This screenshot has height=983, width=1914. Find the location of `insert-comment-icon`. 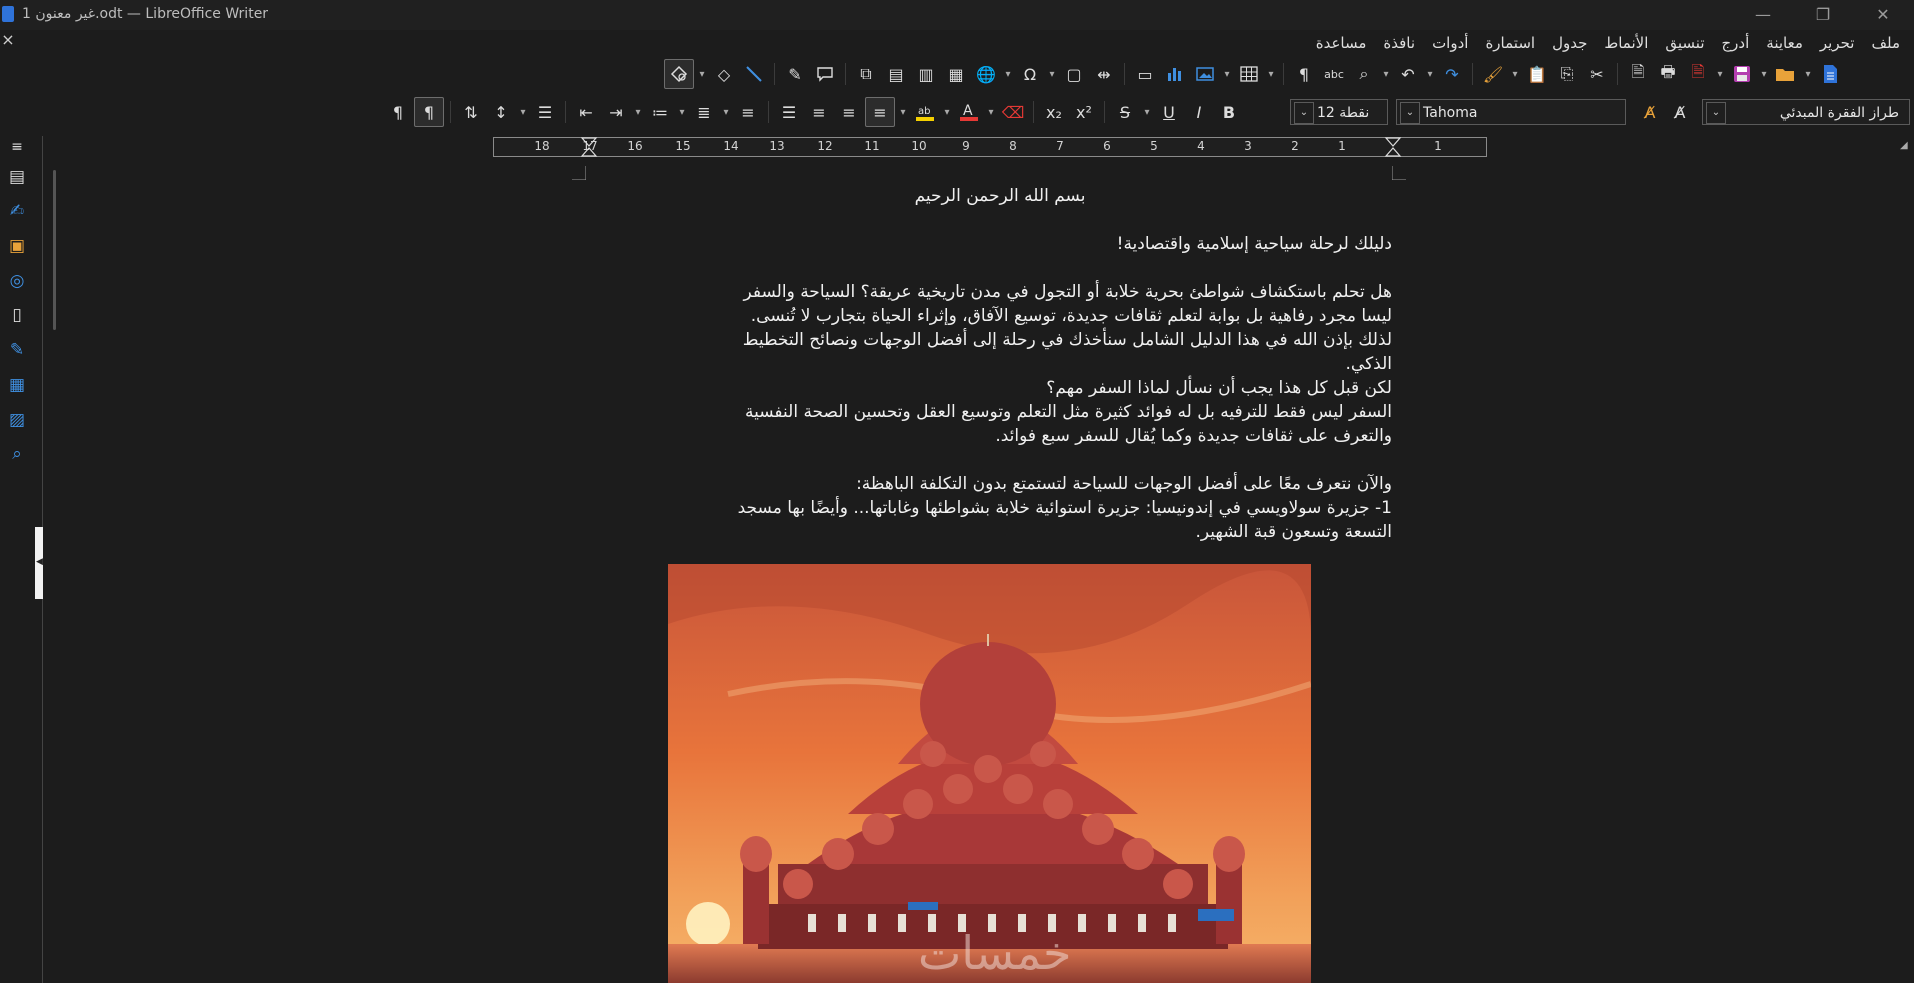

insert-comment-icon is located at coordinates (825, 74).